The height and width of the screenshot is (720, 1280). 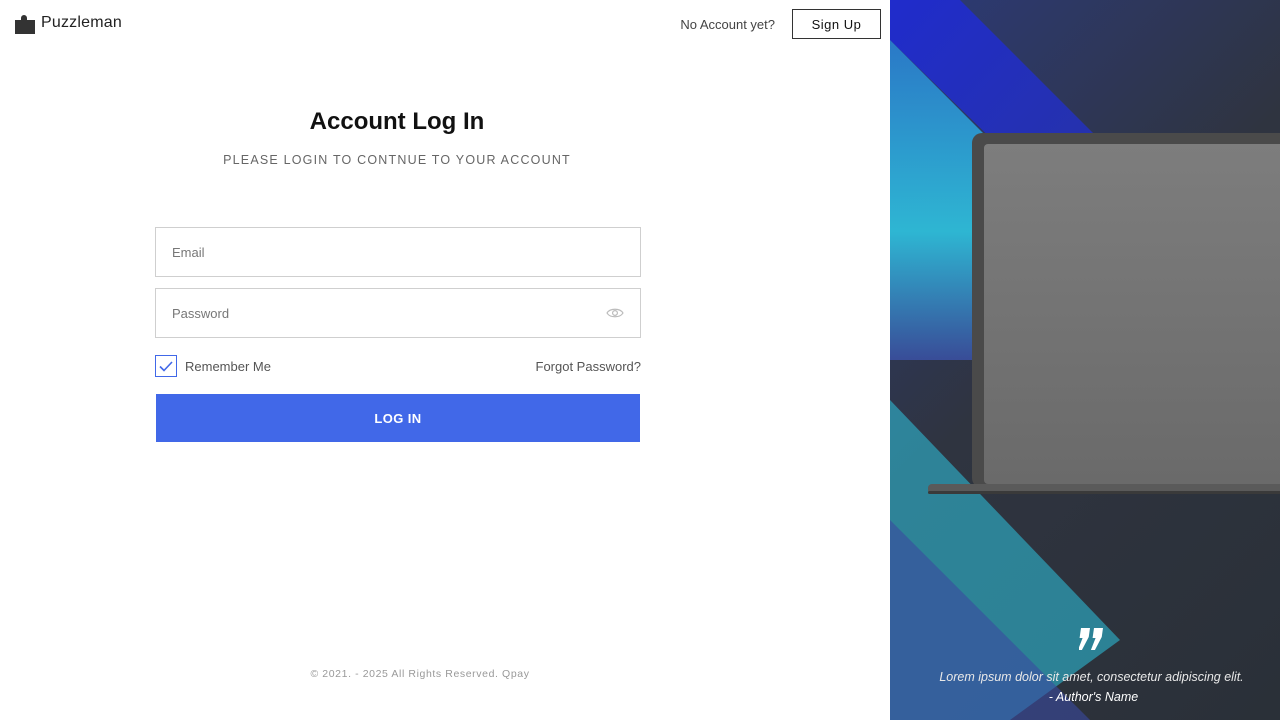 What do you see at coordinates (615, 313) in the screenshot?
I see `eye-icon` at bounding box center [615, 313].